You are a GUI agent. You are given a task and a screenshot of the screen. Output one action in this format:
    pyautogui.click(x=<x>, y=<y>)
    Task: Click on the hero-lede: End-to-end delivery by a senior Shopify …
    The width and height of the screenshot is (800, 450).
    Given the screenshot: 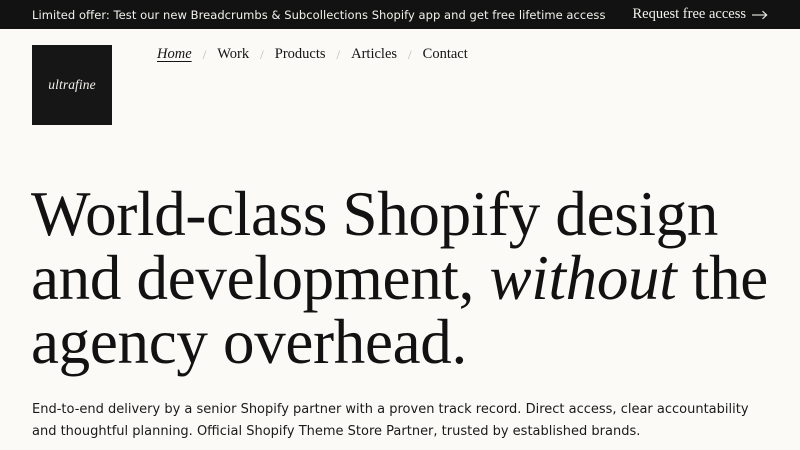 What is the action you would take?
    pyautogui.click(x=390, y=420)
    